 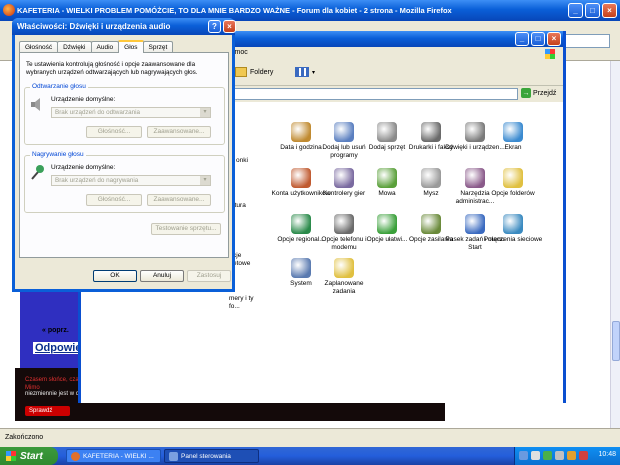 I want to click on recording-device-label: Urządzenie domyślne:, so click(x=83, y=167).